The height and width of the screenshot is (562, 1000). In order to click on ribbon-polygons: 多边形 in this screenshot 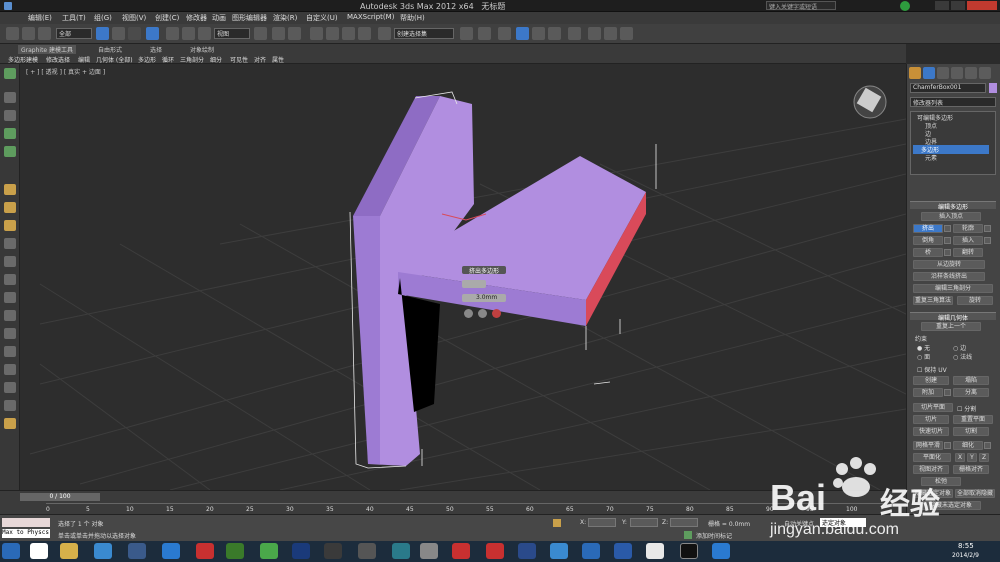, I will do `click(147, 59)`.